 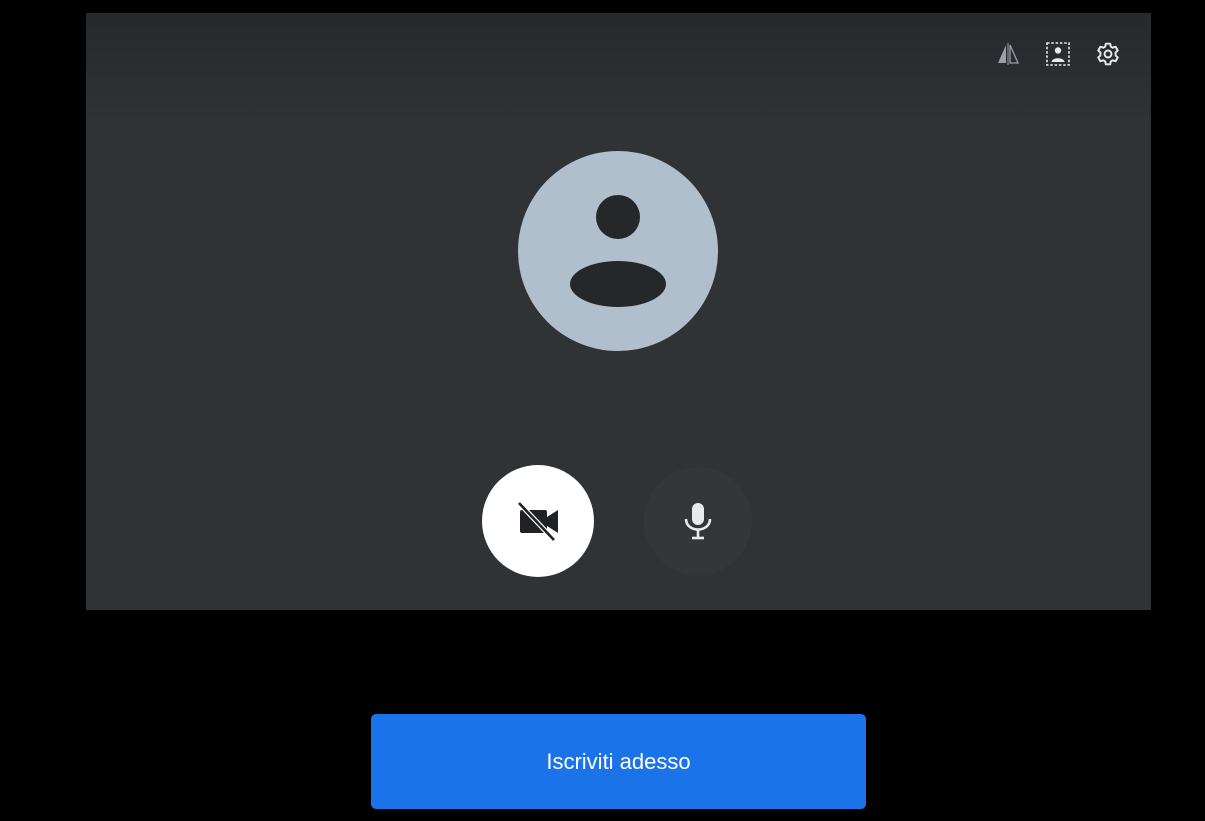 What do you see at coordinates (617, 521) in the screenshot?
I see `media-controls` at bounding box center [617, 521].